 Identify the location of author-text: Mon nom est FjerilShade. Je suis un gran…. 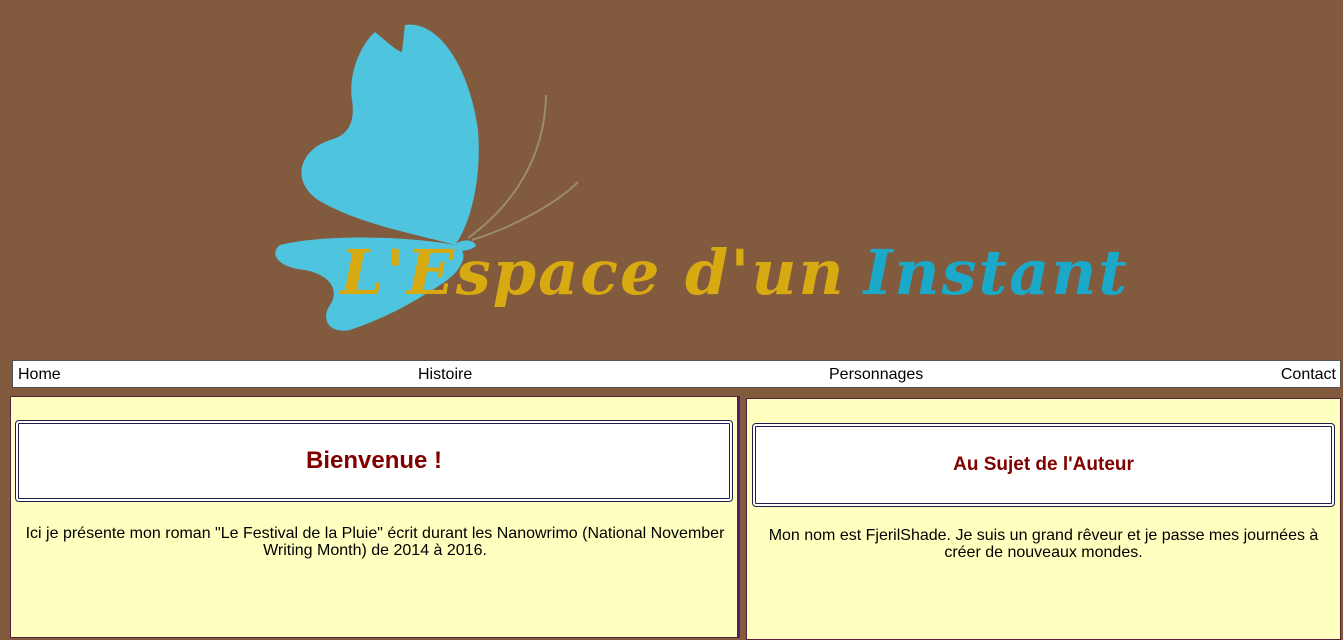
(1043, 544).